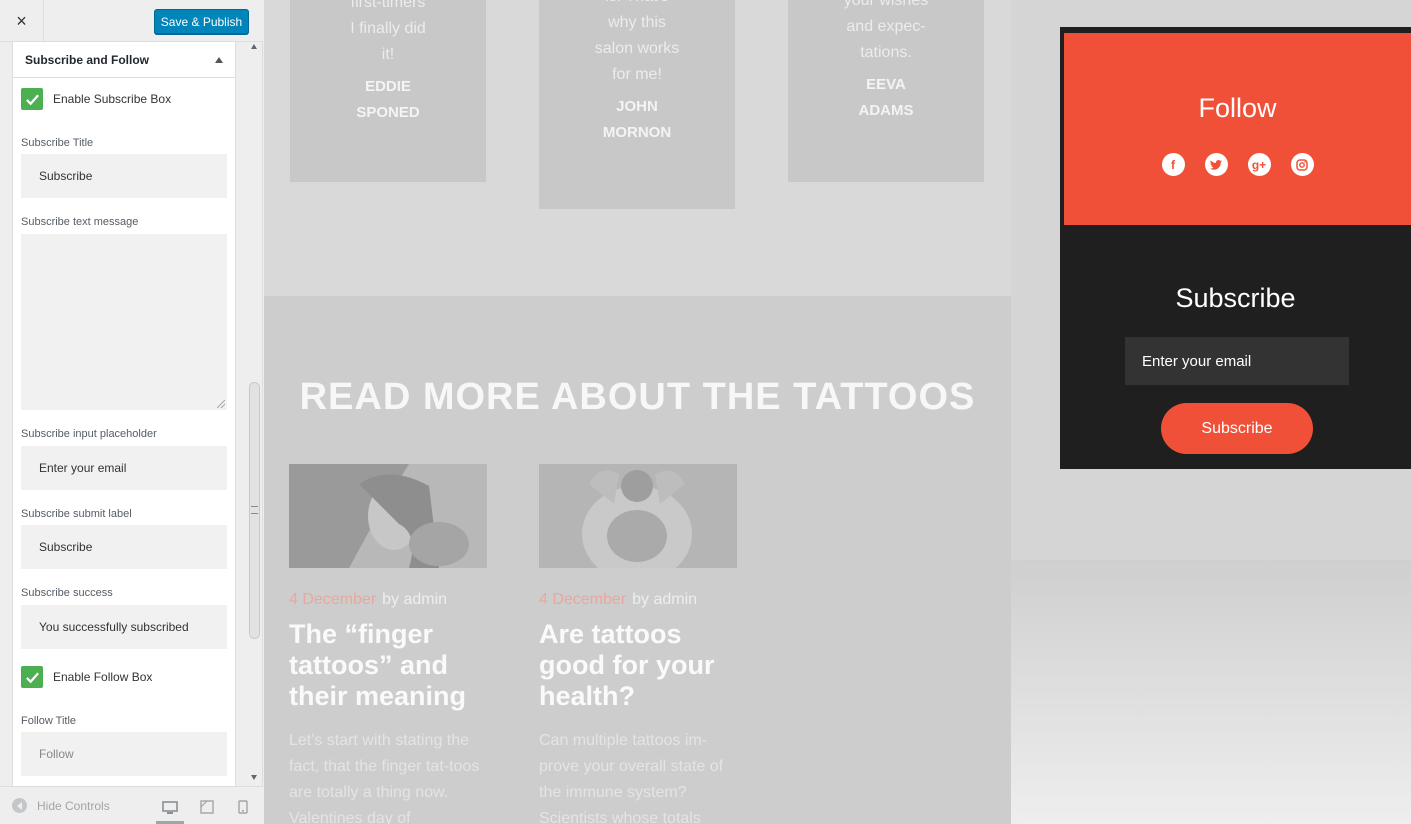 This screenshot has width=1411, height=824. I want to click on enable-subscribe-label: Enable Subscribe Box, so click(112, 99).